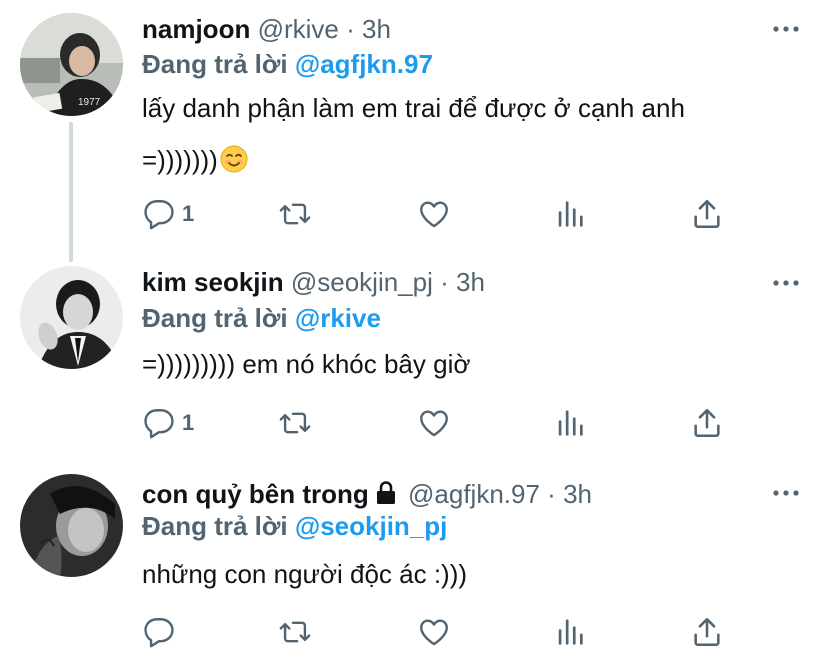 This screenshot has height=662, width=828. Describe the element at coordinates (305, 574) in the screenshot. I see `tweet-text-line: những con người độc ác :)))` at that location.